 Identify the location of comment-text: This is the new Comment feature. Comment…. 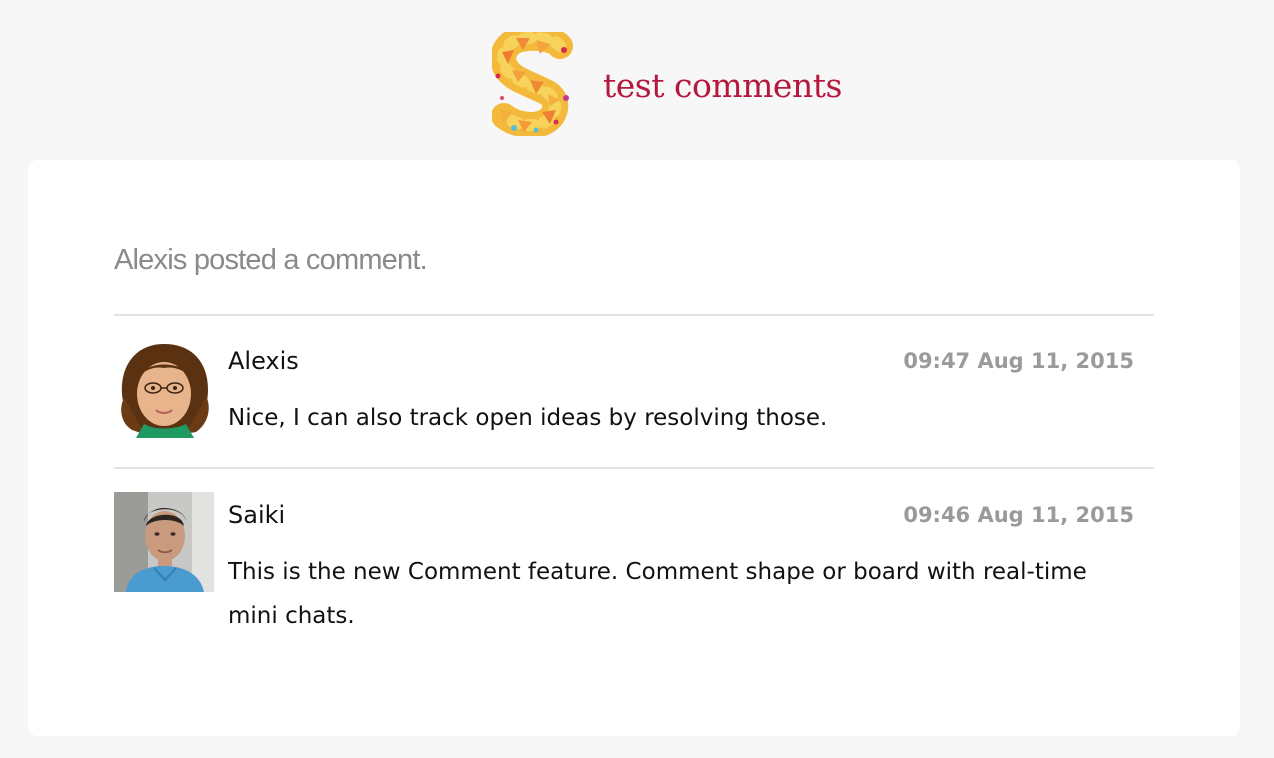
(657, 594).